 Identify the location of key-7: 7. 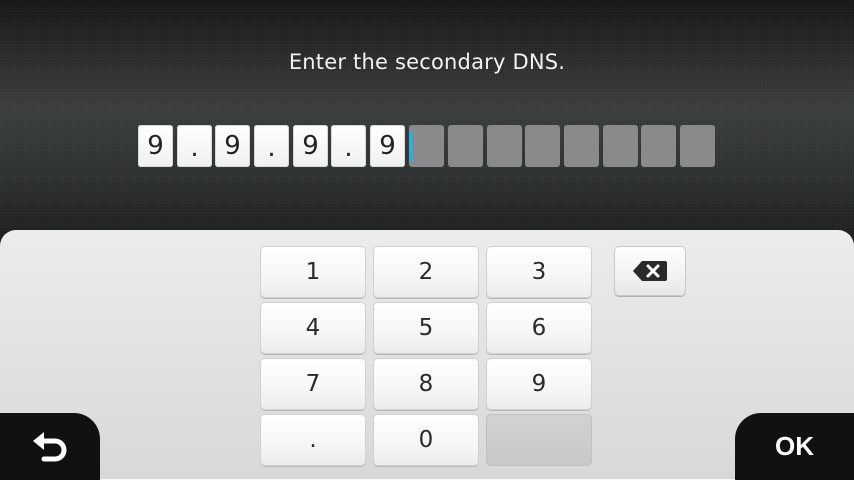
(313, 384).